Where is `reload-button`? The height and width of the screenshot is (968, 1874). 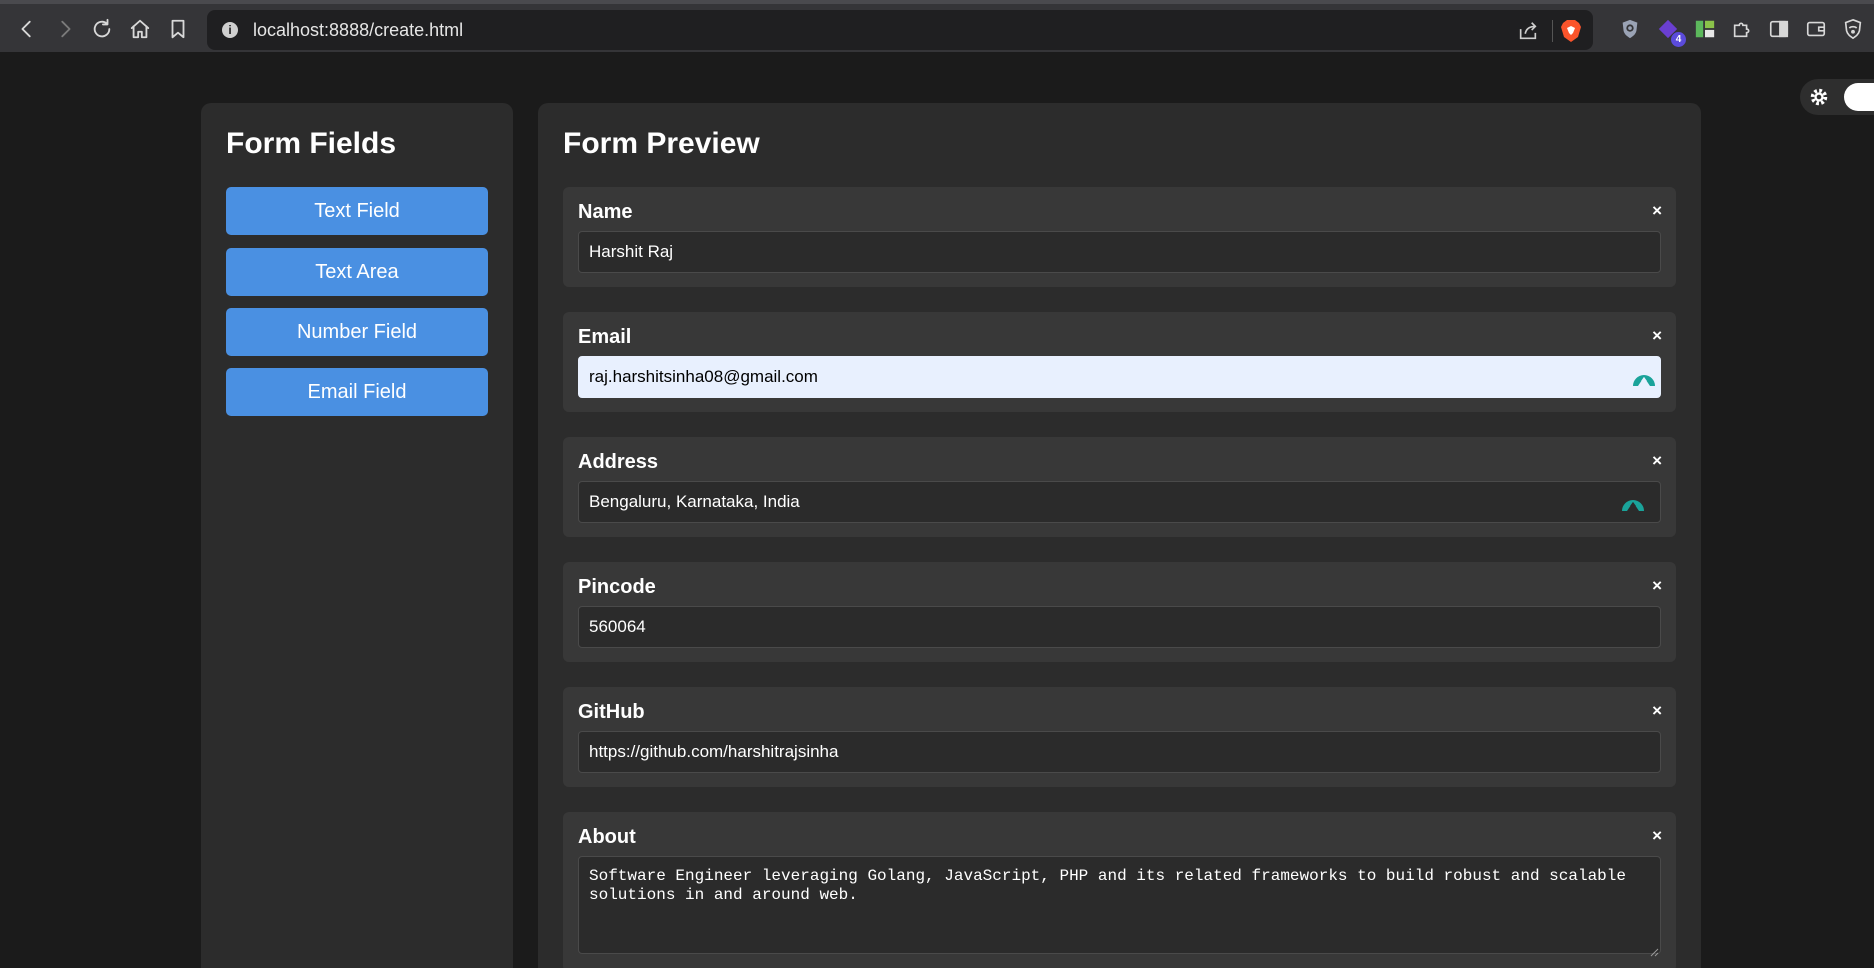
reload-button is located at coordinates (102, 29).